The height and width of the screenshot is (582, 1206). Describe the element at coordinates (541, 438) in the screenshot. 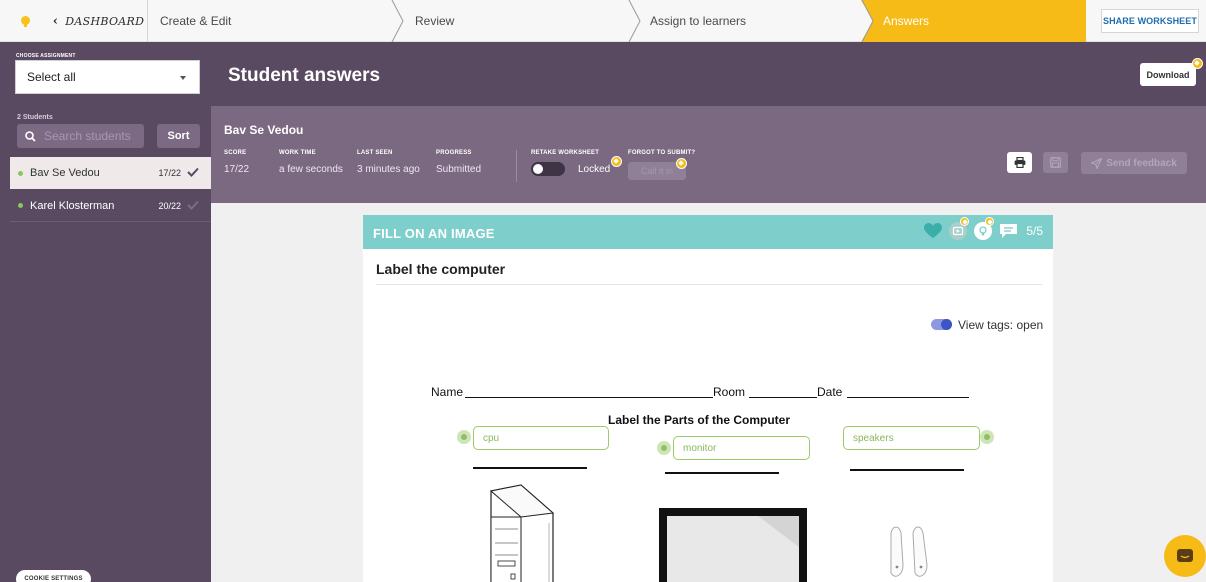

I see `tag-cpu: cpu` at that location.